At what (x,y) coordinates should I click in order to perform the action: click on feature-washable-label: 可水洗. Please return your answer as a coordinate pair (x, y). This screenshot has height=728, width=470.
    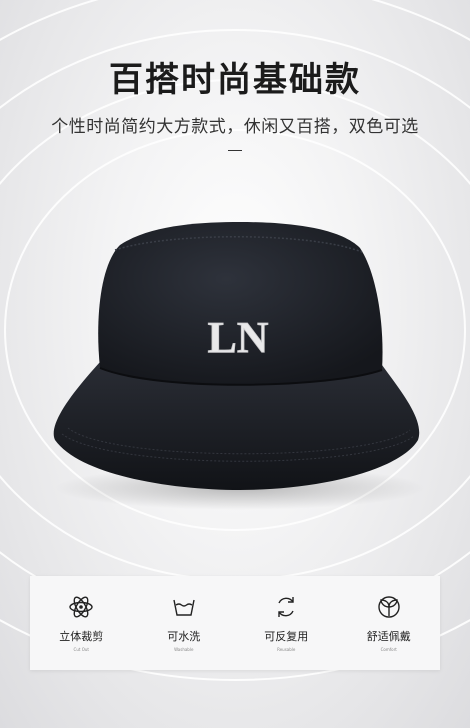
    Looking at the image, I should click on (184, 636).